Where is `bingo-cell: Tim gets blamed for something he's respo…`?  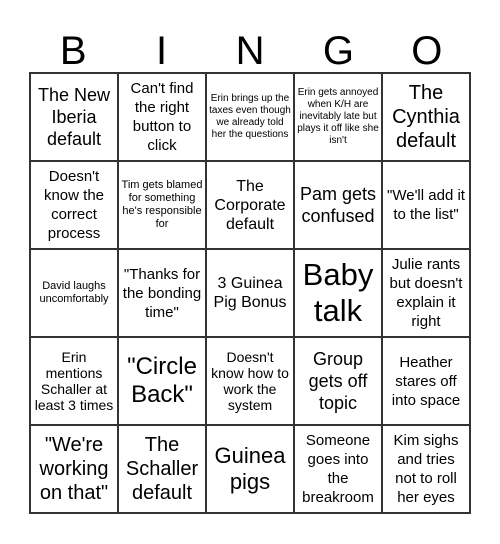
bingo-cell: Tim gets blamed for something he's respo… is located at coordinates (162, 205).